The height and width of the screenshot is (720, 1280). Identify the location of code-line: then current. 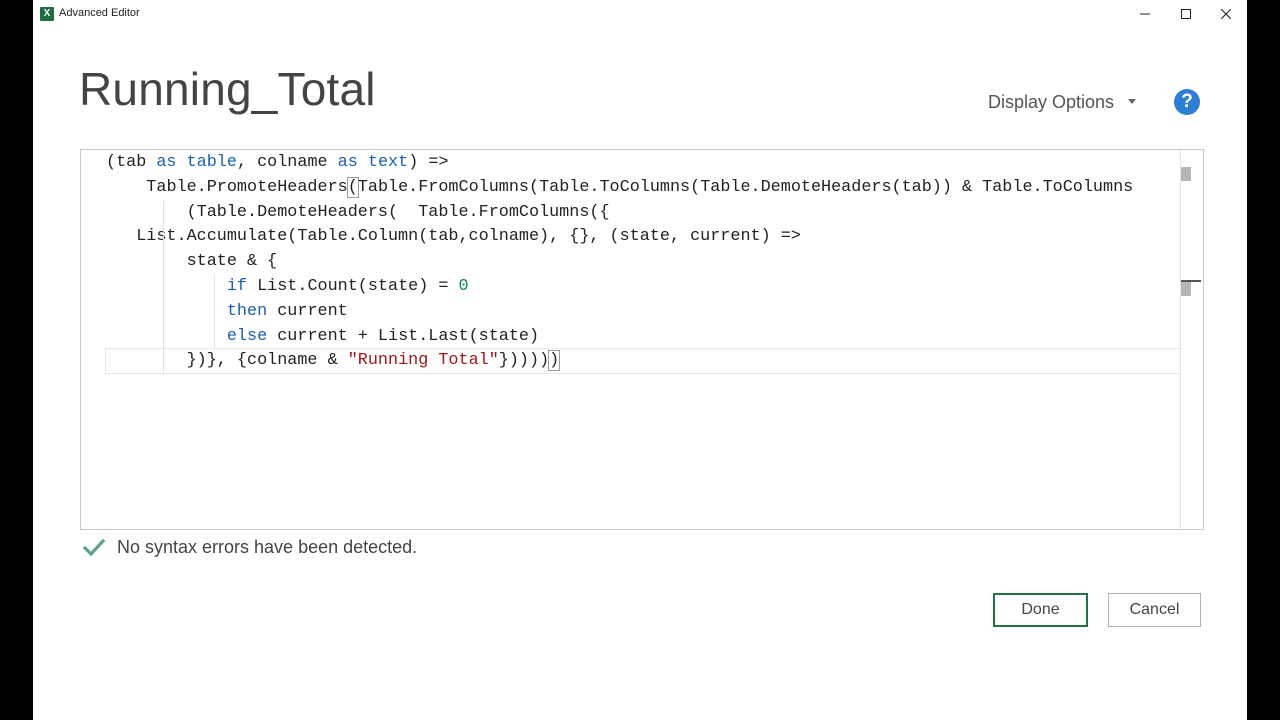
(654, 312).